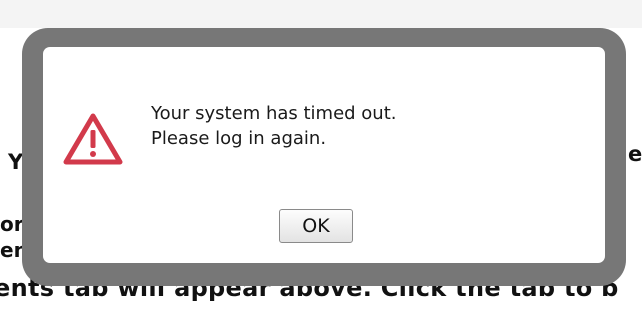  I want to click on background-text-fragment: e, so click(635, 154).